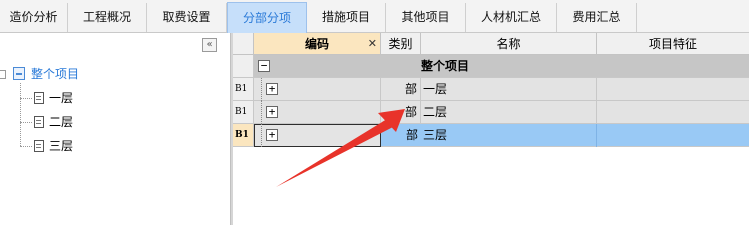 The image size is (749, 240). I want to click on tree-root-label: 整个项目, so click(55, 74).